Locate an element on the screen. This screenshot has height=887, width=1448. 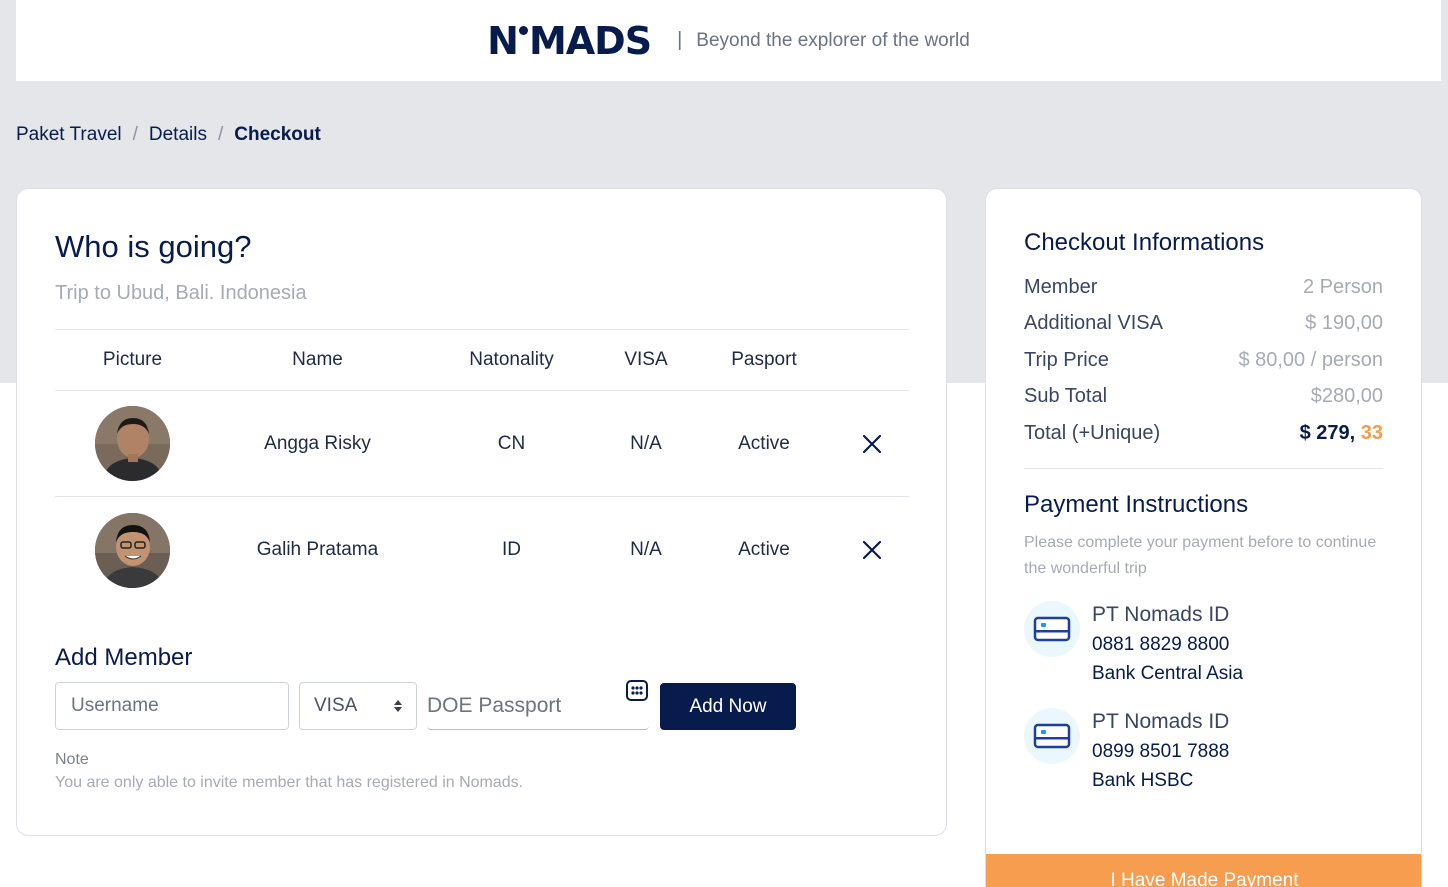
doe-passport-placeholder: DOE Passport is located at coordinates (494, 705).